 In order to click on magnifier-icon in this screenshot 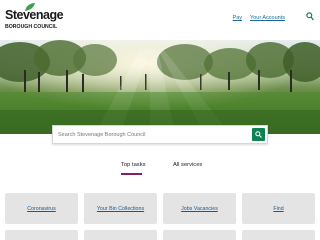, I will do `click(258, 134)`.